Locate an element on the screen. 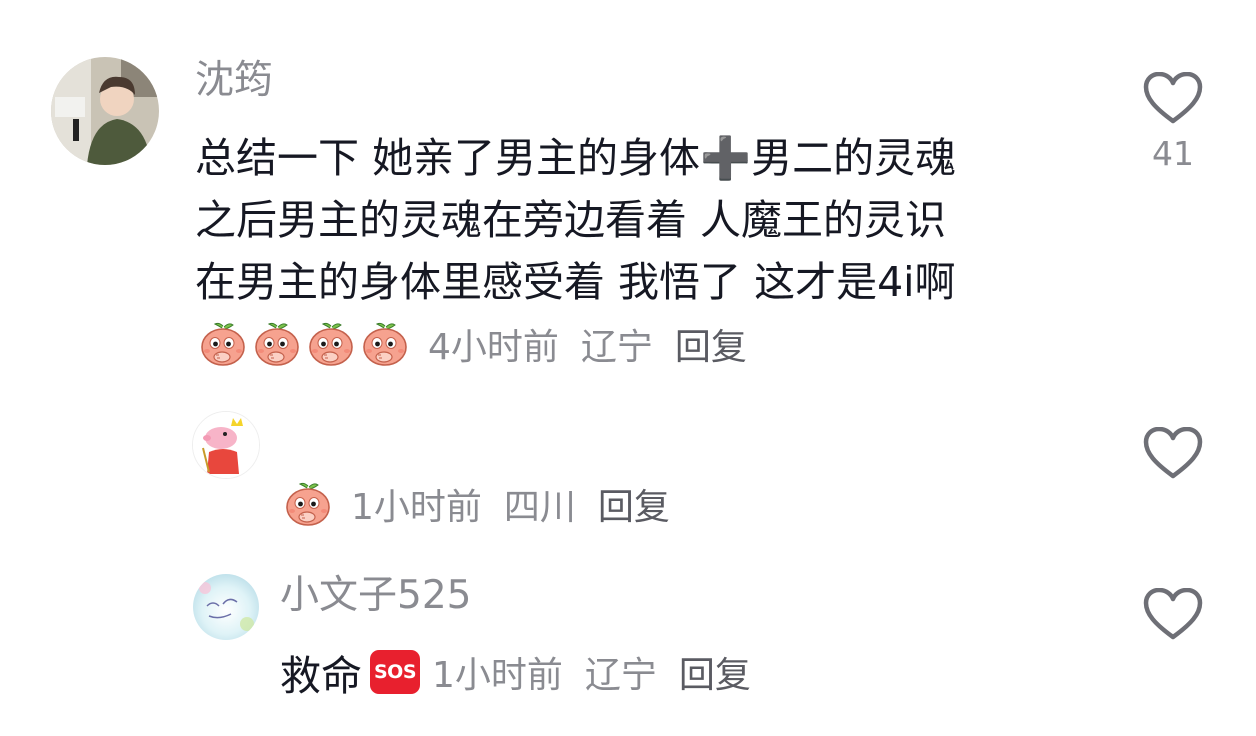 The image size is (1256, 736). like-count: 41 is located at coordinates (1173, 153).